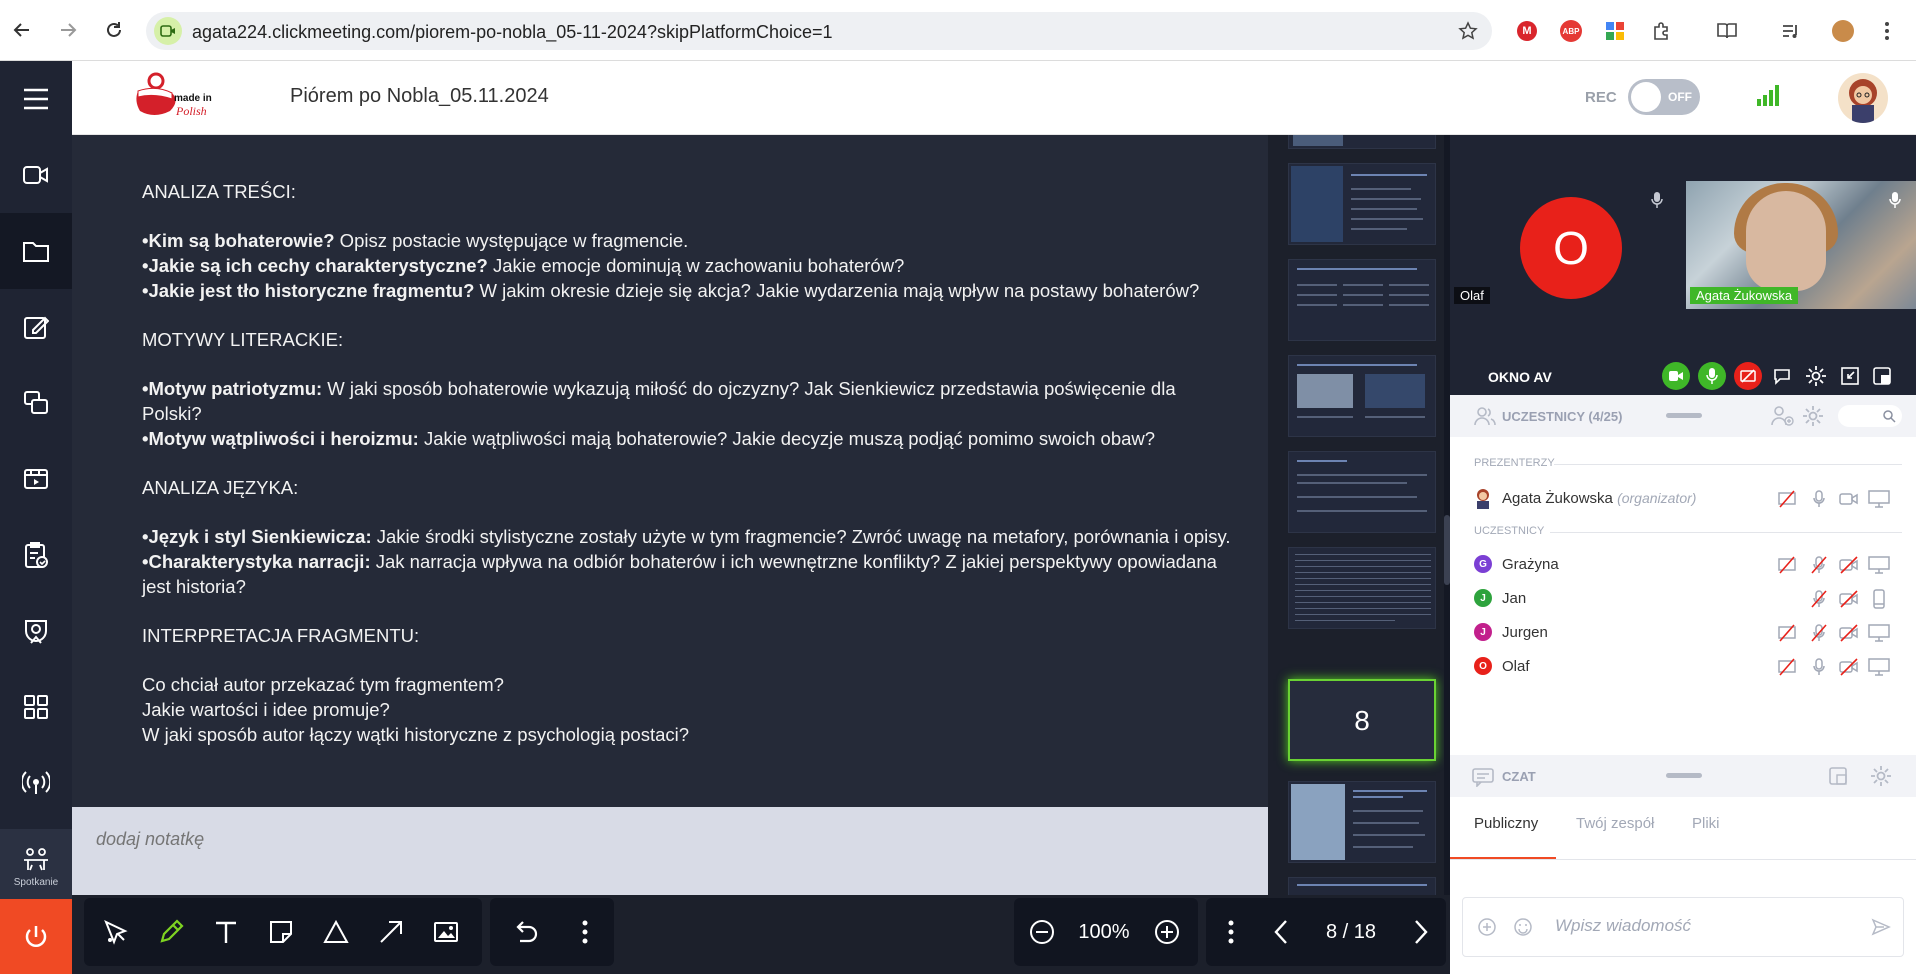 The width and height of the screenshot is (1916, 974). I want to click on participants-drag-handle, so click(1684, 415).